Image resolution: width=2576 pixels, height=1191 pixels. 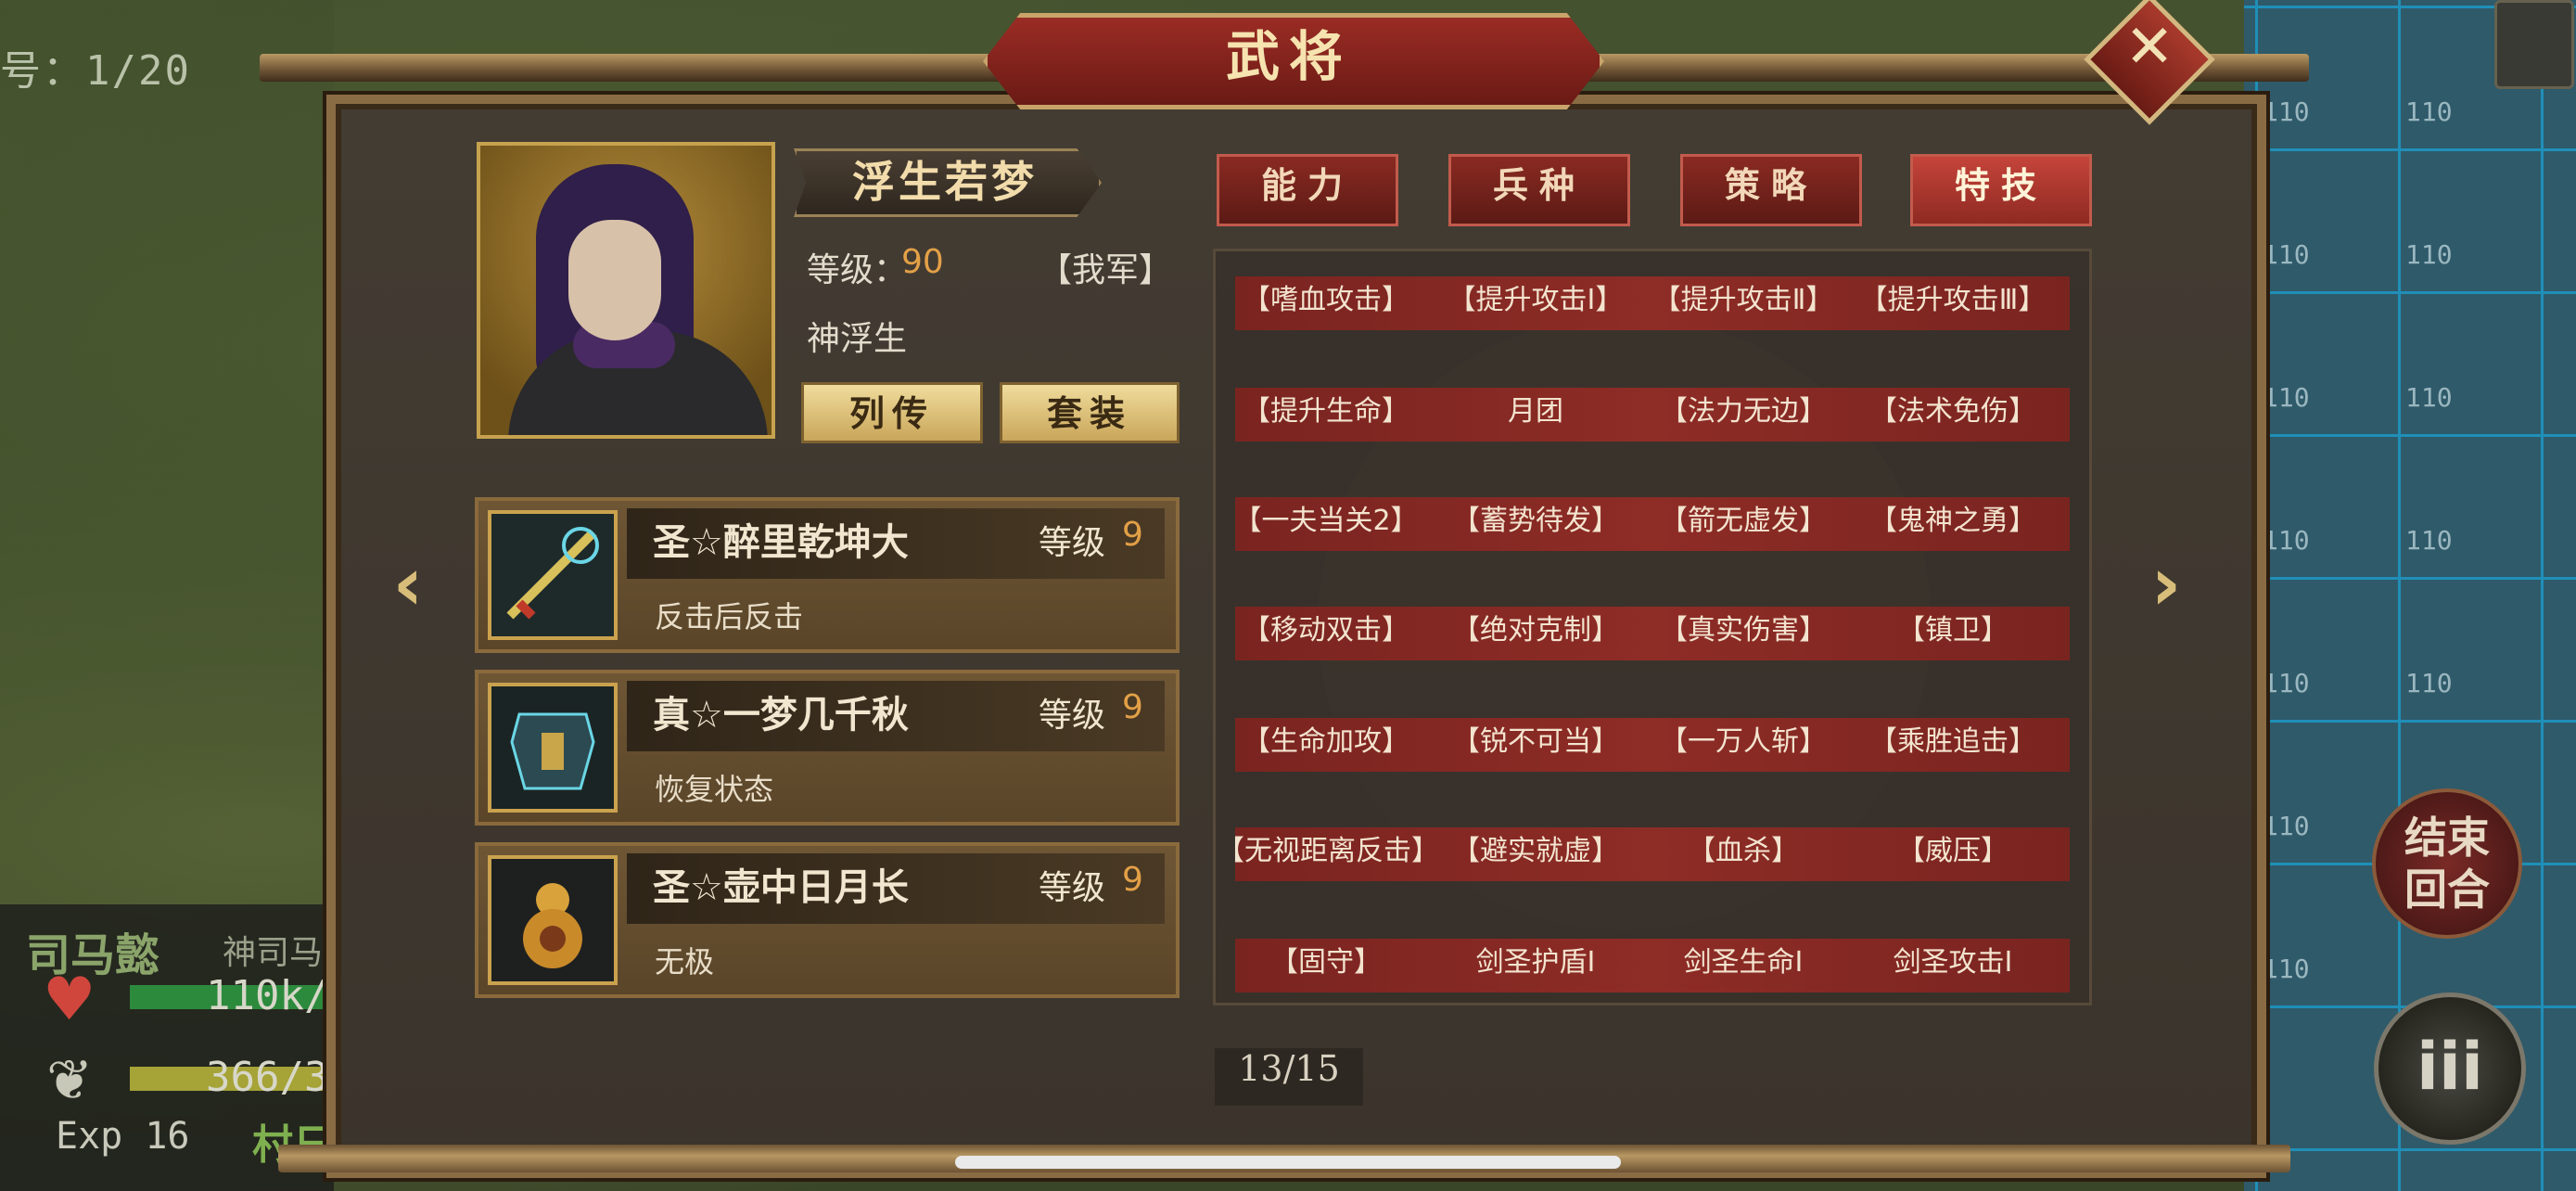 I want to click on item-name: 真☆一梦几千秋, so click(x=781, y=715).